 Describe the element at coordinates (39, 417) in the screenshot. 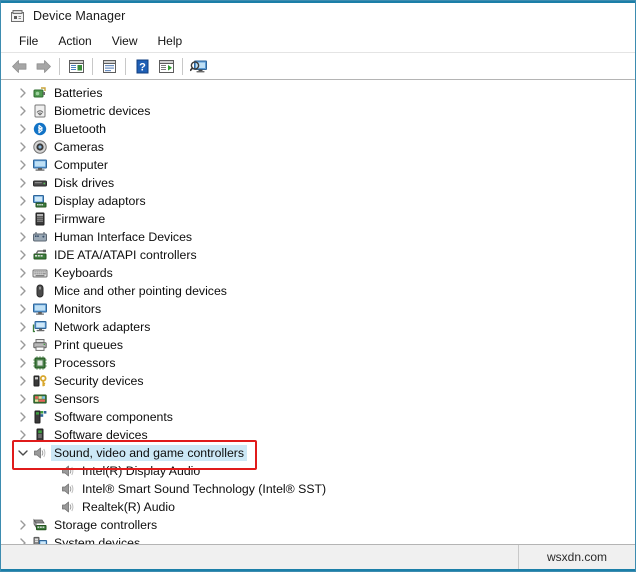

I see `software-component-icon` at that location.